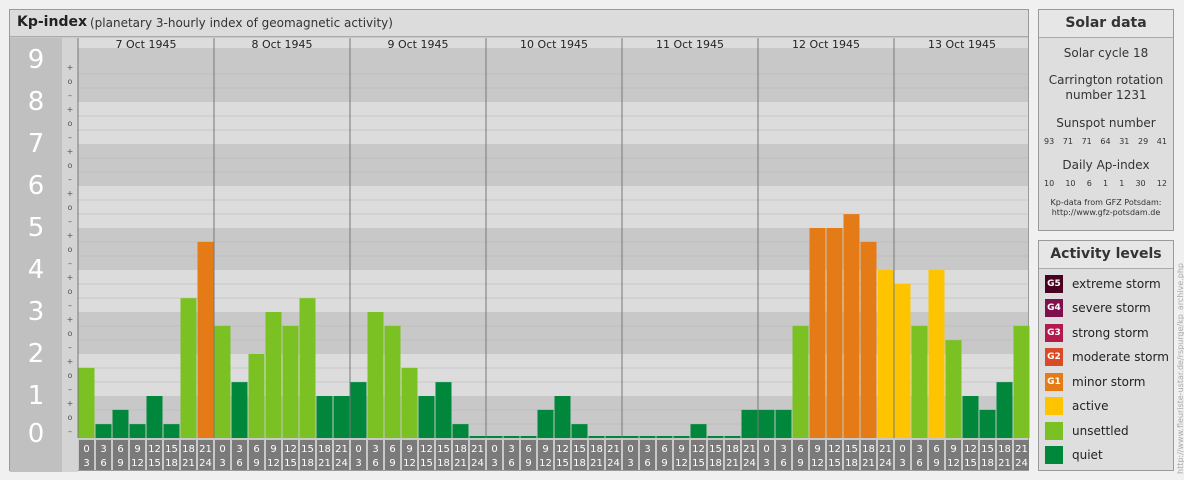  What do you see at coordinates (554, 44) in the screenshot?
I see `day-label: 10 Oct 1945` at bounding box center [554, 44].